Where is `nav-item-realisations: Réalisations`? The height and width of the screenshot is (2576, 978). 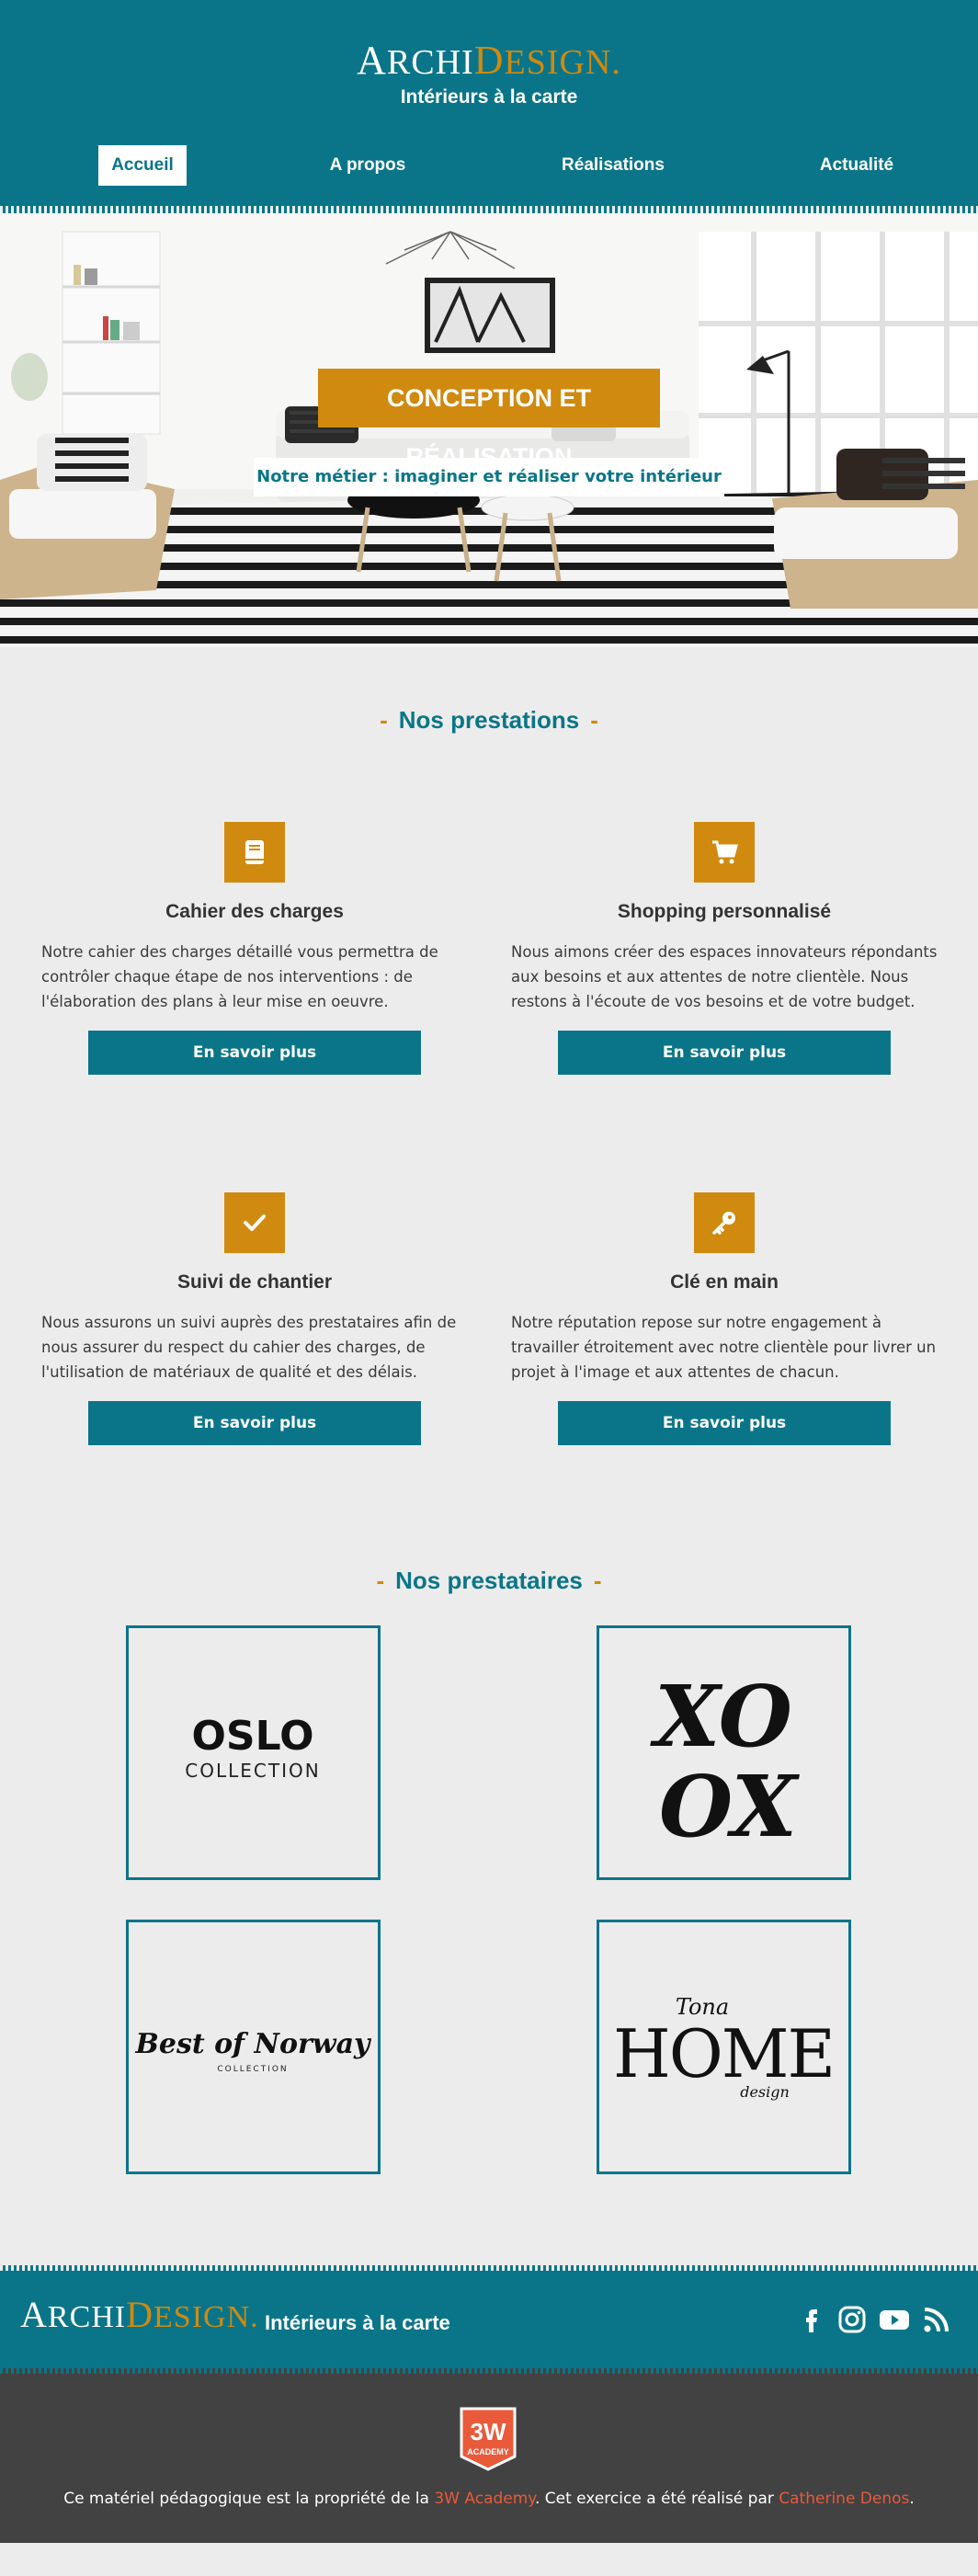
nav-item-realisations: Réalisations is located at coordinates (613, 165).